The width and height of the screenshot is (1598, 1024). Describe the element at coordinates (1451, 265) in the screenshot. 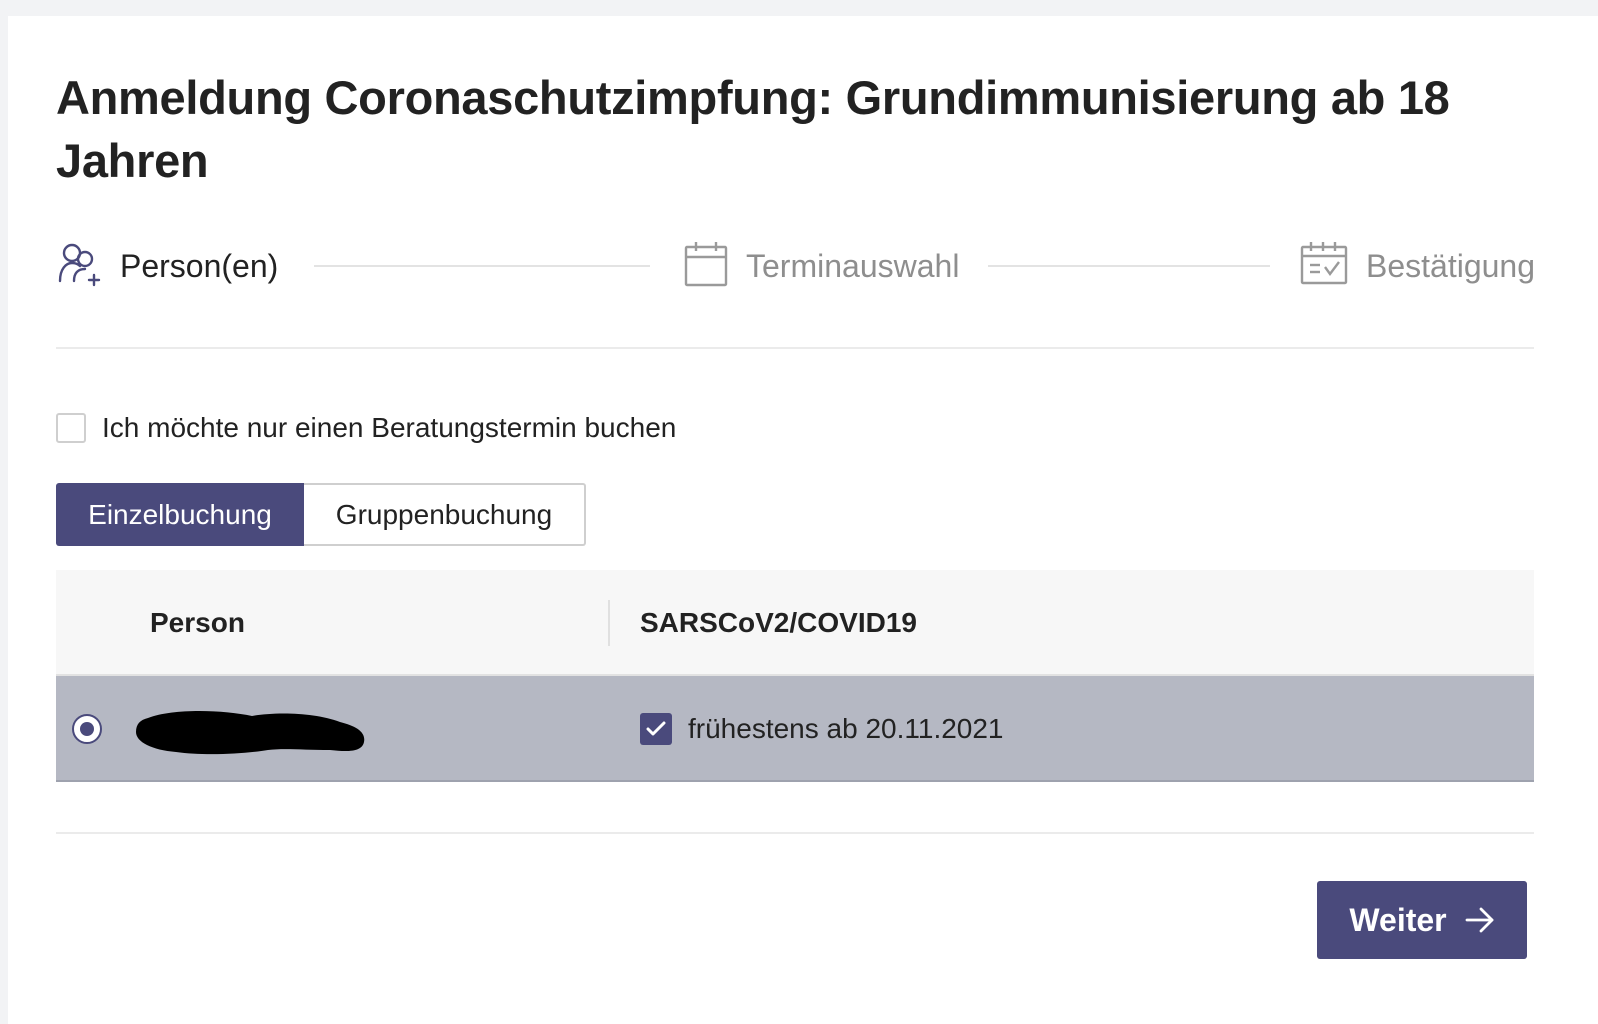

I see `step-label: Bestätigung` at that location.